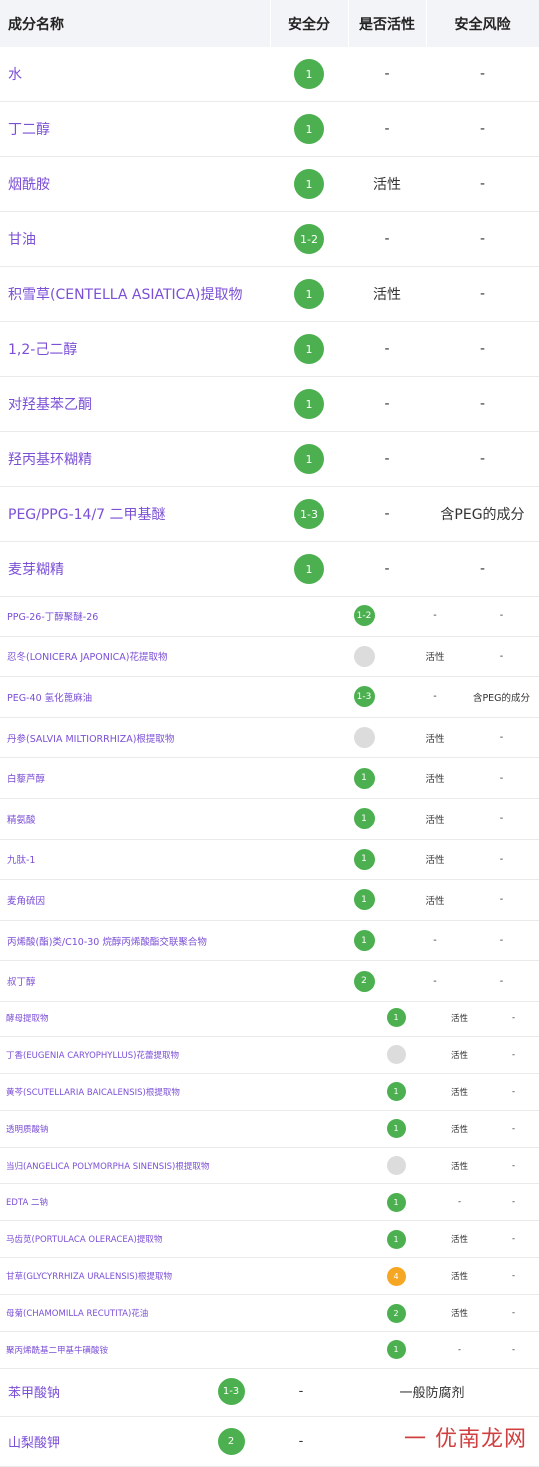 This screenshot has width=539, height=1467. I want to click on table-row: 九肽-1 1 活性 -, so click(269, 860).